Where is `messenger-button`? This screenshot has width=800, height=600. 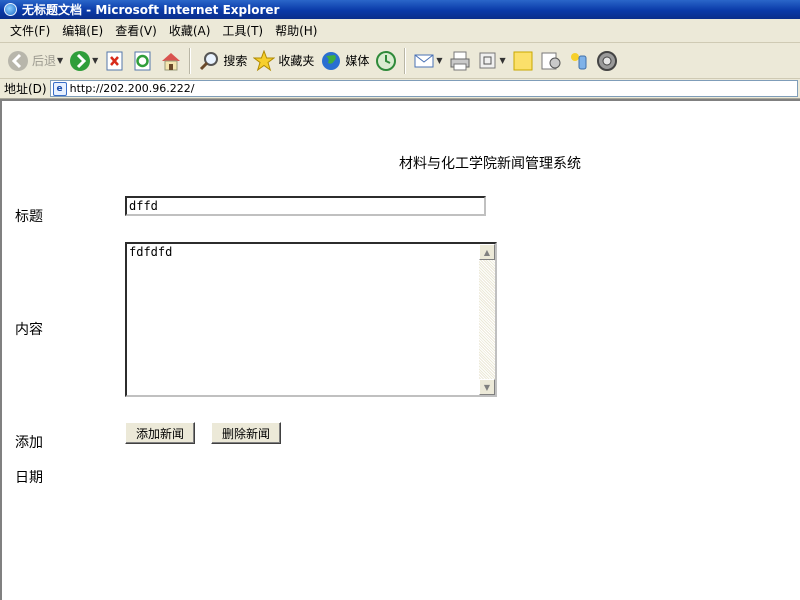
messenger-button is located at coordinates (579, 61).